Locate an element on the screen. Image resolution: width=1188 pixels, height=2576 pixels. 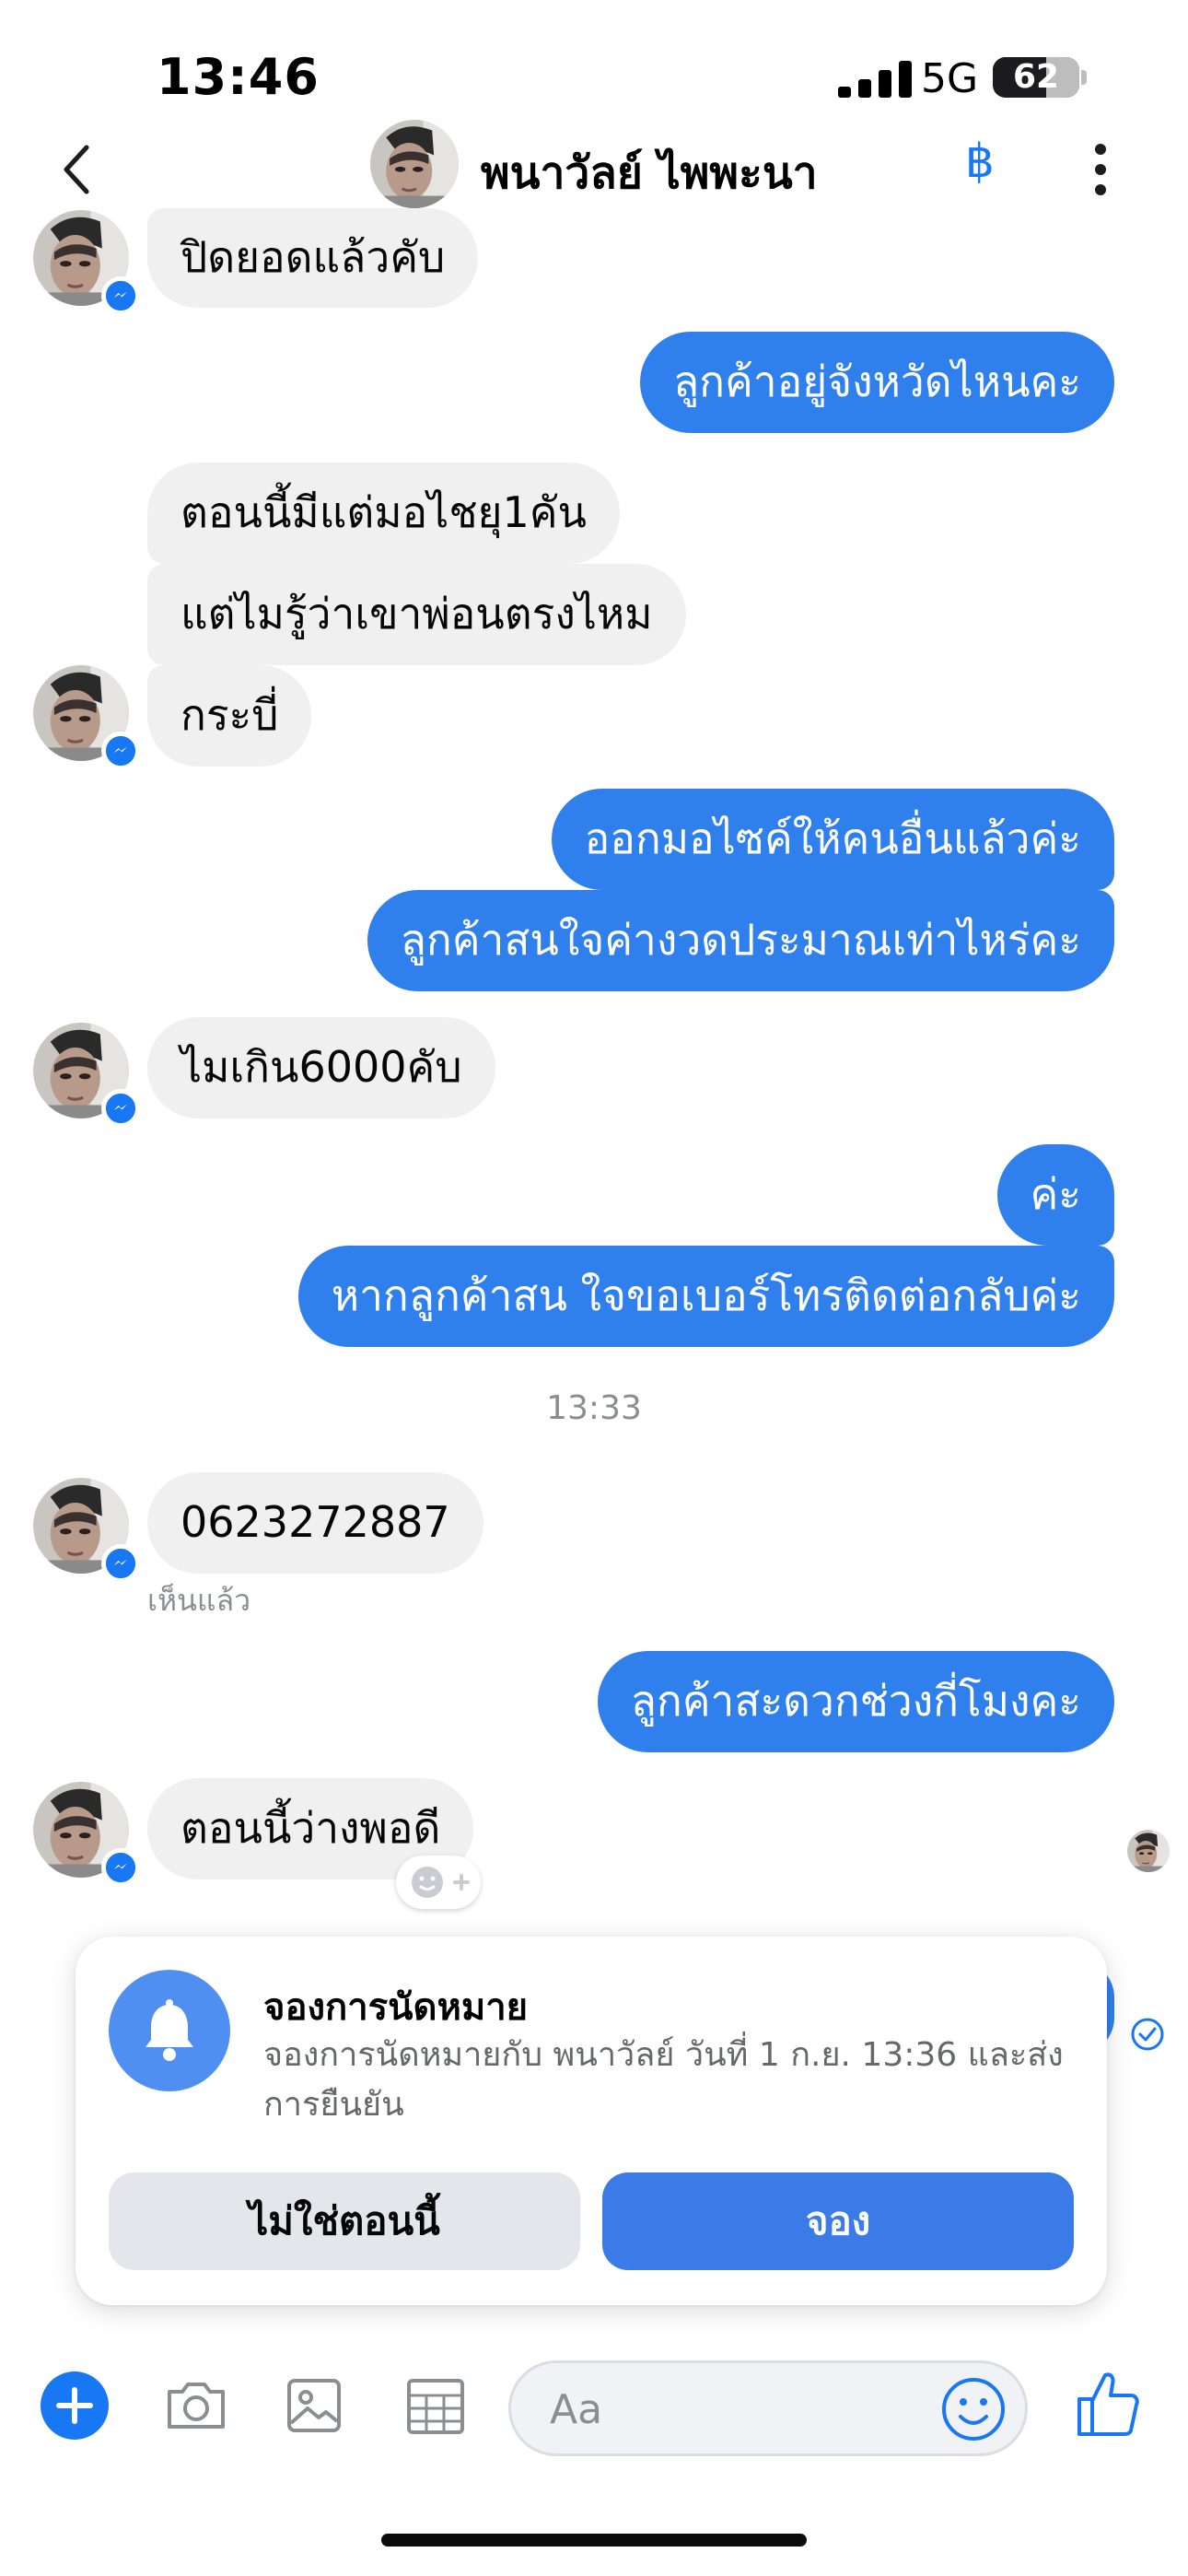
message-bubble-incoming: ไมเกิน6000คับ is located at coordinates (321, 1067).